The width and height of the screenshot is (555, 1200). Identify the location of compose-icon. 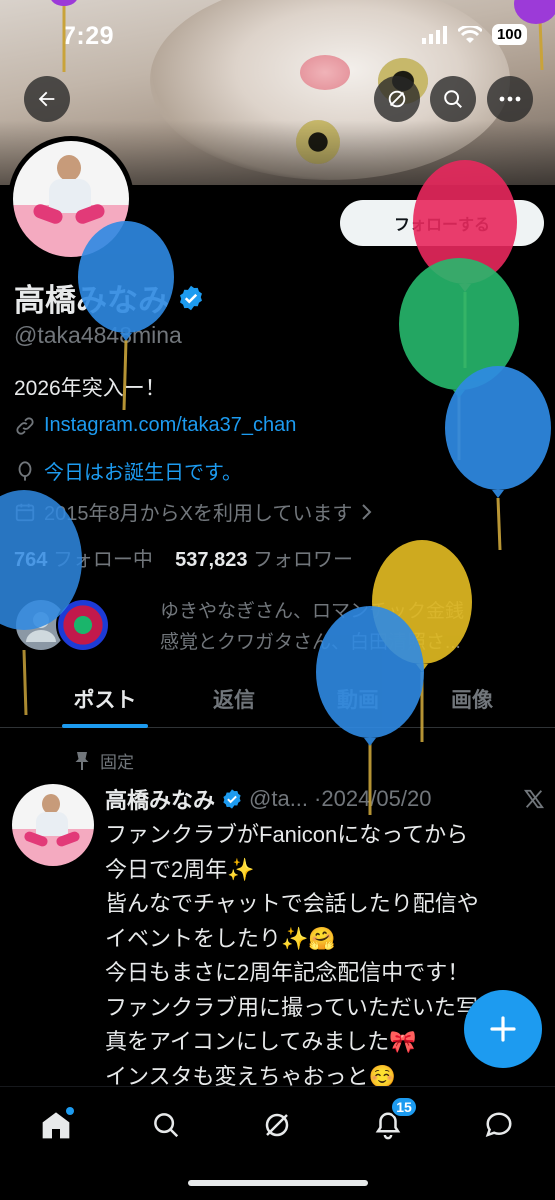
(503, 1029).